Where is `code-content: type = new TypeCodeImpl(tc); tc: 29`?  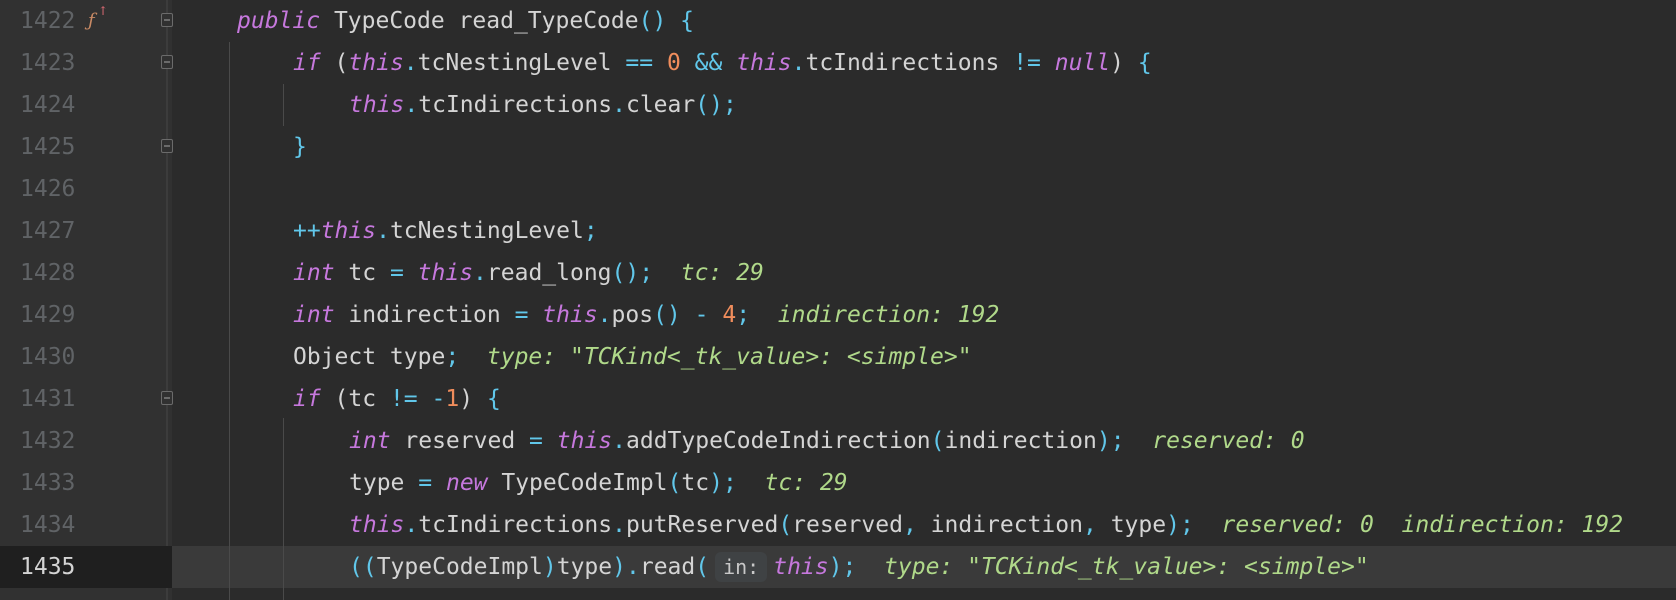 code-content: type = new TypeCodeImpl(tc); tc: 29 is located at coordinates (598, 483).